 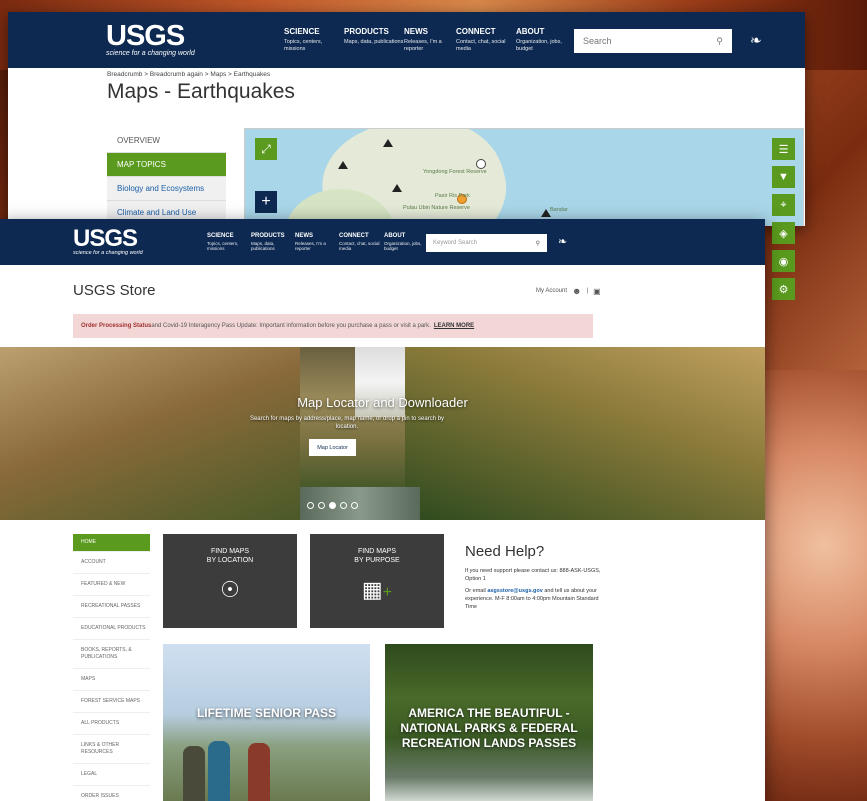 What do you see at coordinates (166, 165) in the screenshot?
I see `sidenav-map-topics: MAP TOPICS` at bounding box center [166, 165].